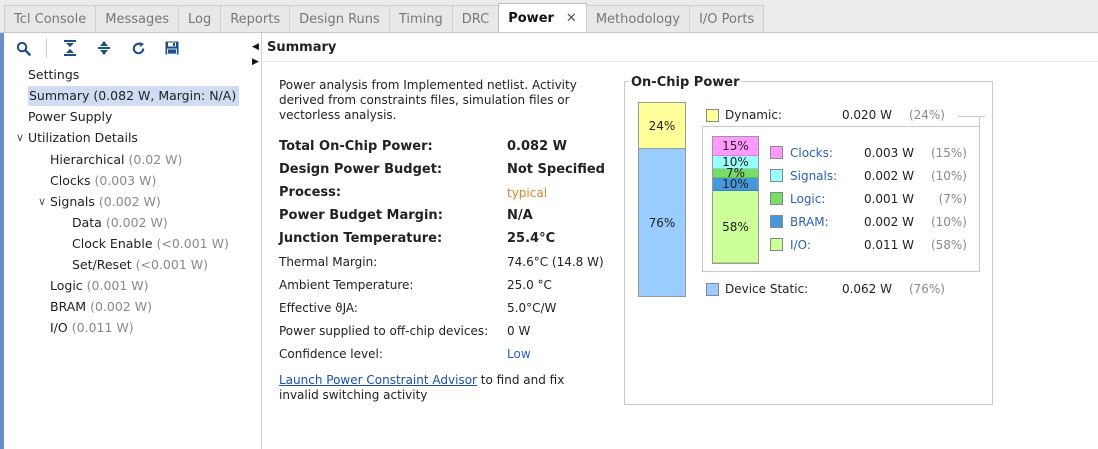  Describe the element at coordinates (361, 215) in the screenshot. I see `row-key: Power Budget Margin:` at that location.